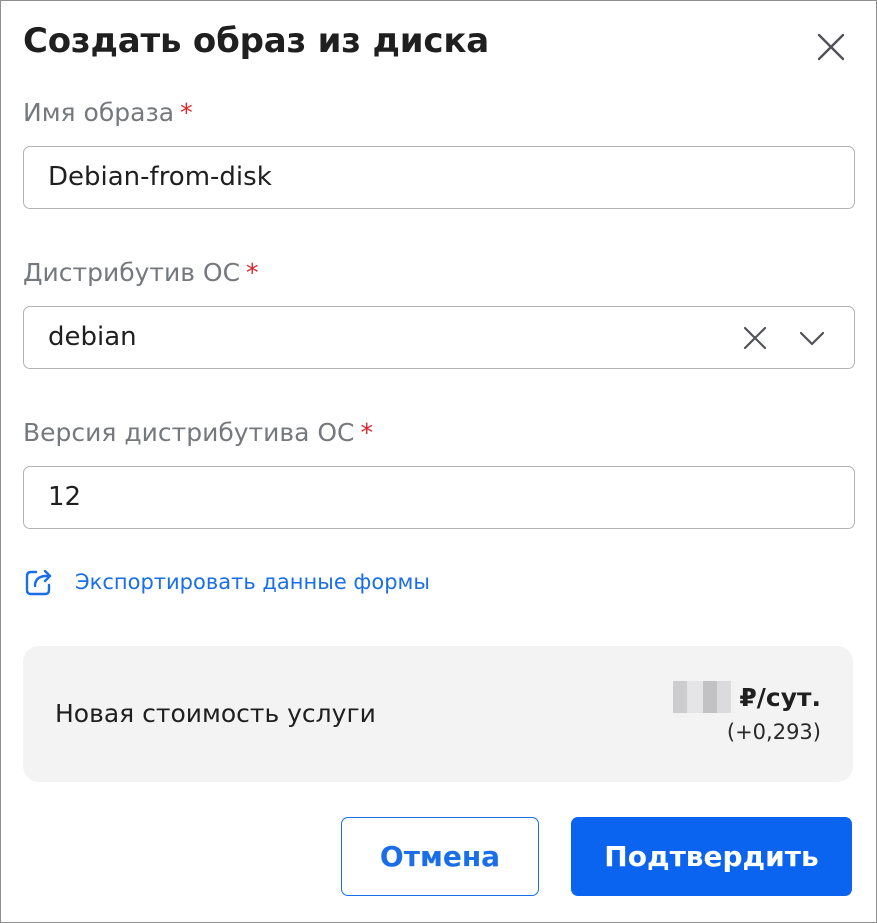 The width and height of the screenshot is (877, 923). What do you see at coordinates (38, 582) in the screenshot?
I see `export-icon` at bounding box center [38, 582].